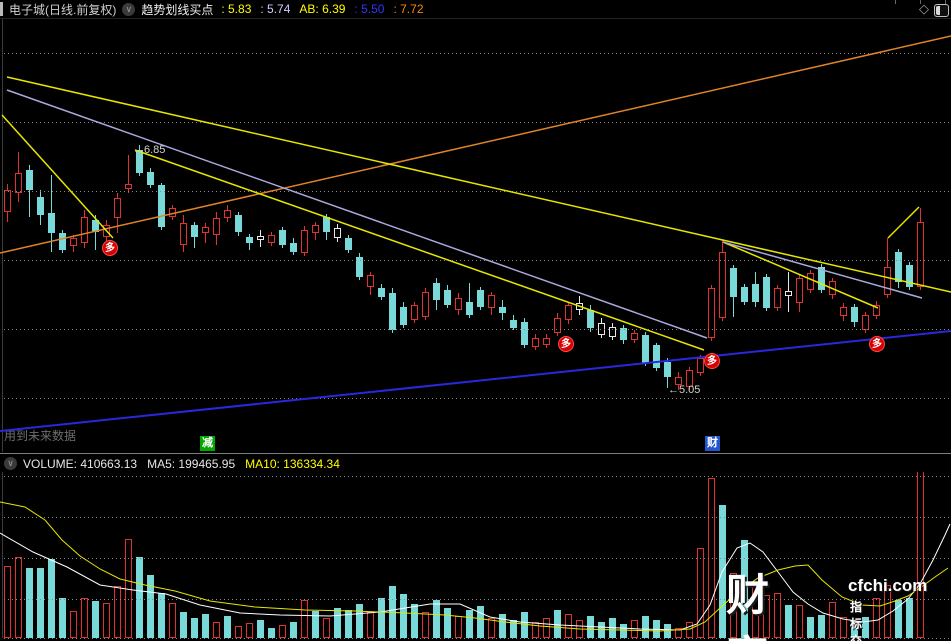 The image size is (951, 641). What do you see at coordinates (236, 9) in the screenshot?
I see `indicator-value-1: : 5.83` at bounding box center [236, 9].